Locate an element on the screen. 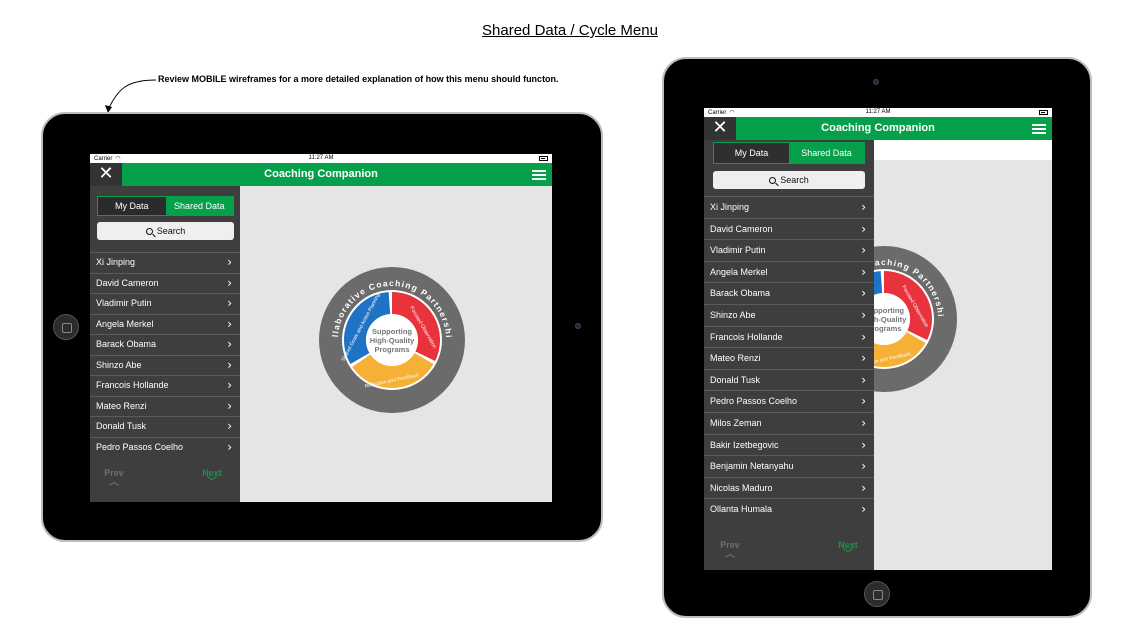 The width and height of the screenshot is (1140, 642). list-item-label: Bakir Izetbegovic is located at coordinates (744, 444).